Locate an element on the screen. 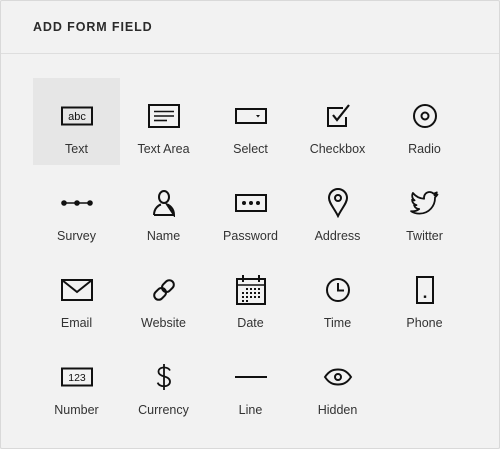  field-tile-hidden: Hidden is located at coordinates (337, 382).